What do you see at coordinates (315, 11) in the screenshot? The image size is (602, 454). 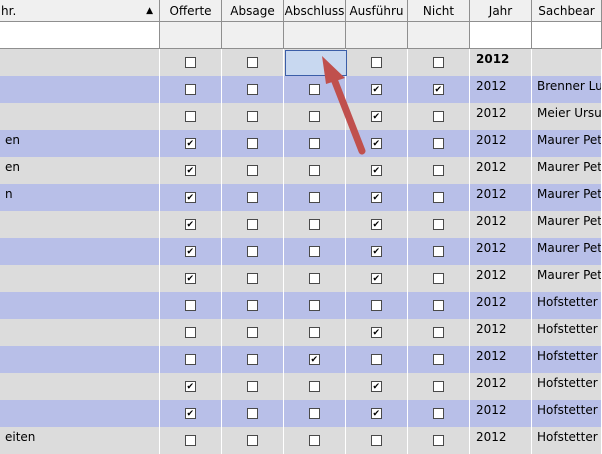 I see `column-header-abschluss: Abschluss` at bounding box center [315, 11].